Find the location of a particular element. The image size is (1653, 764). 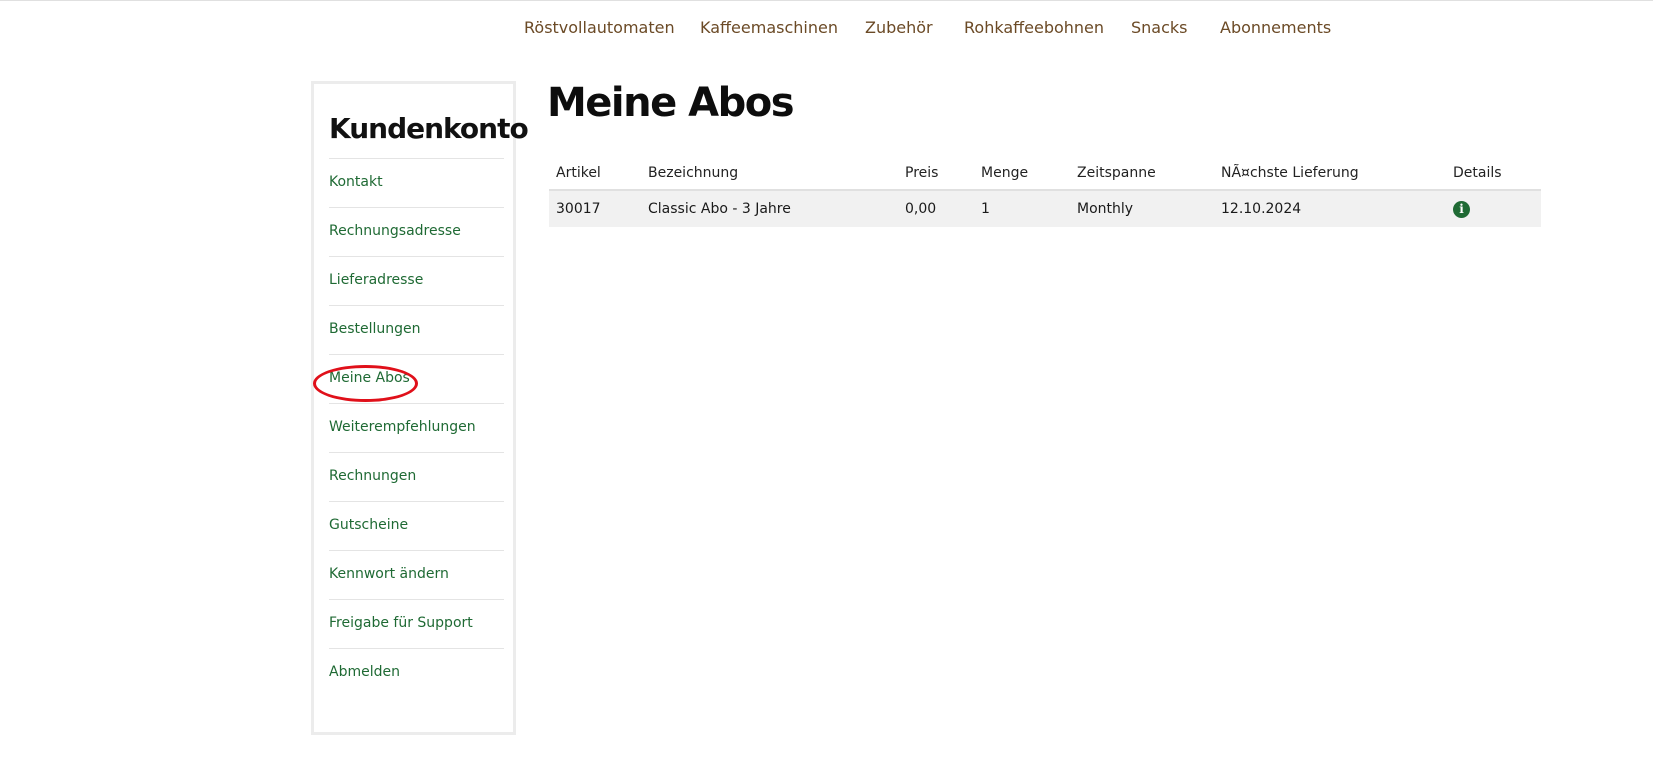

sidebar-item-bestellungen: Bestellungen is located at coordinates (416, 329).